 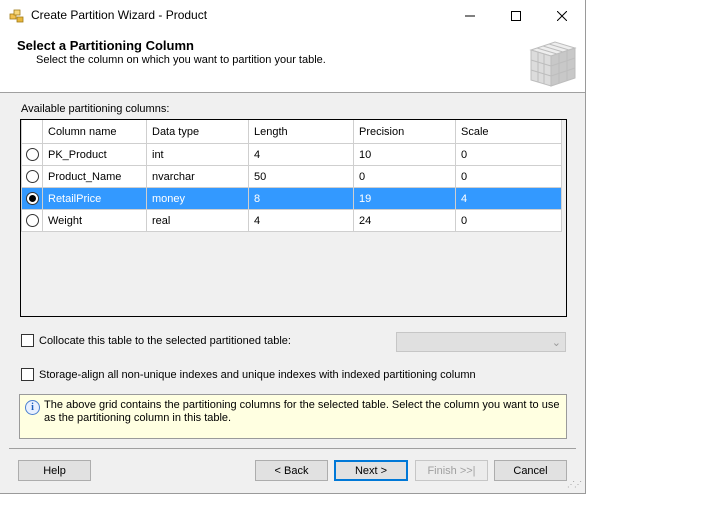 What do you see at coordinates (119, 15) in the screenshot?
I see `window-title: Create Partition Wizard - Product` at bounding box center [119, 15].